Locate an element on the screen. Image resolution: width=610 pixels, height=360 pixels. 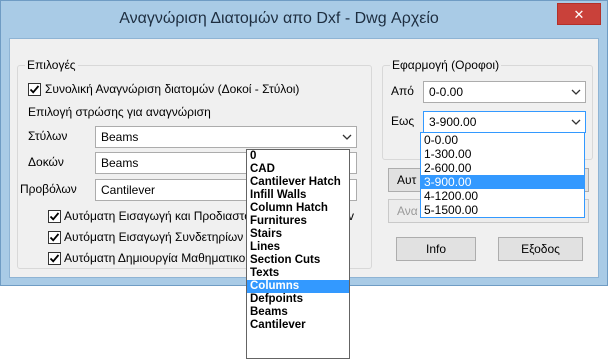
layer-option: Cantilever Hatch is located at coordinates (298, 182).